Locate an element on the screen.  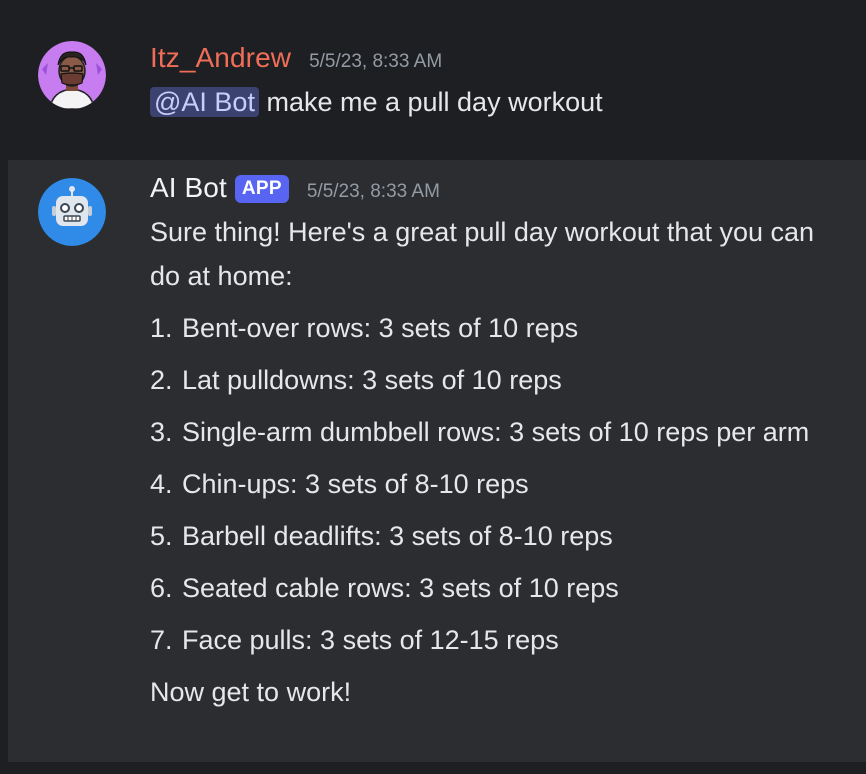
list-number: 5. is located at coordinates (161, 536).